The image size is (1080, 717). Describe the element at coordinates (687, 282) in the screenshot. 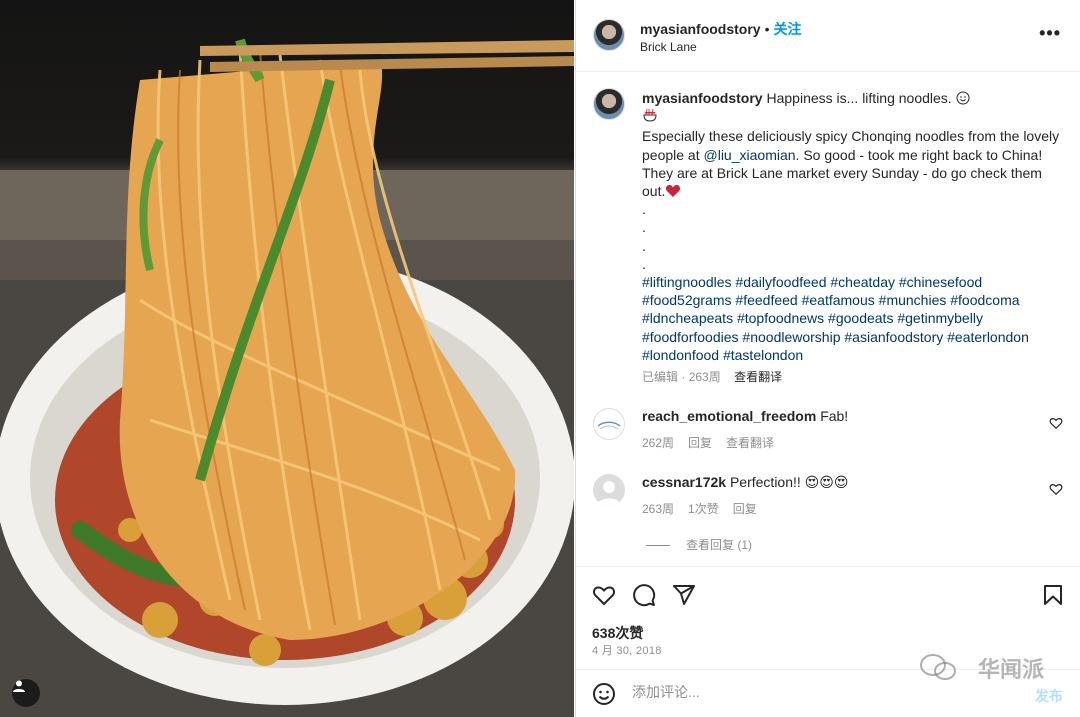

I see `hashtag-link: #liftingnoodles` at that location.